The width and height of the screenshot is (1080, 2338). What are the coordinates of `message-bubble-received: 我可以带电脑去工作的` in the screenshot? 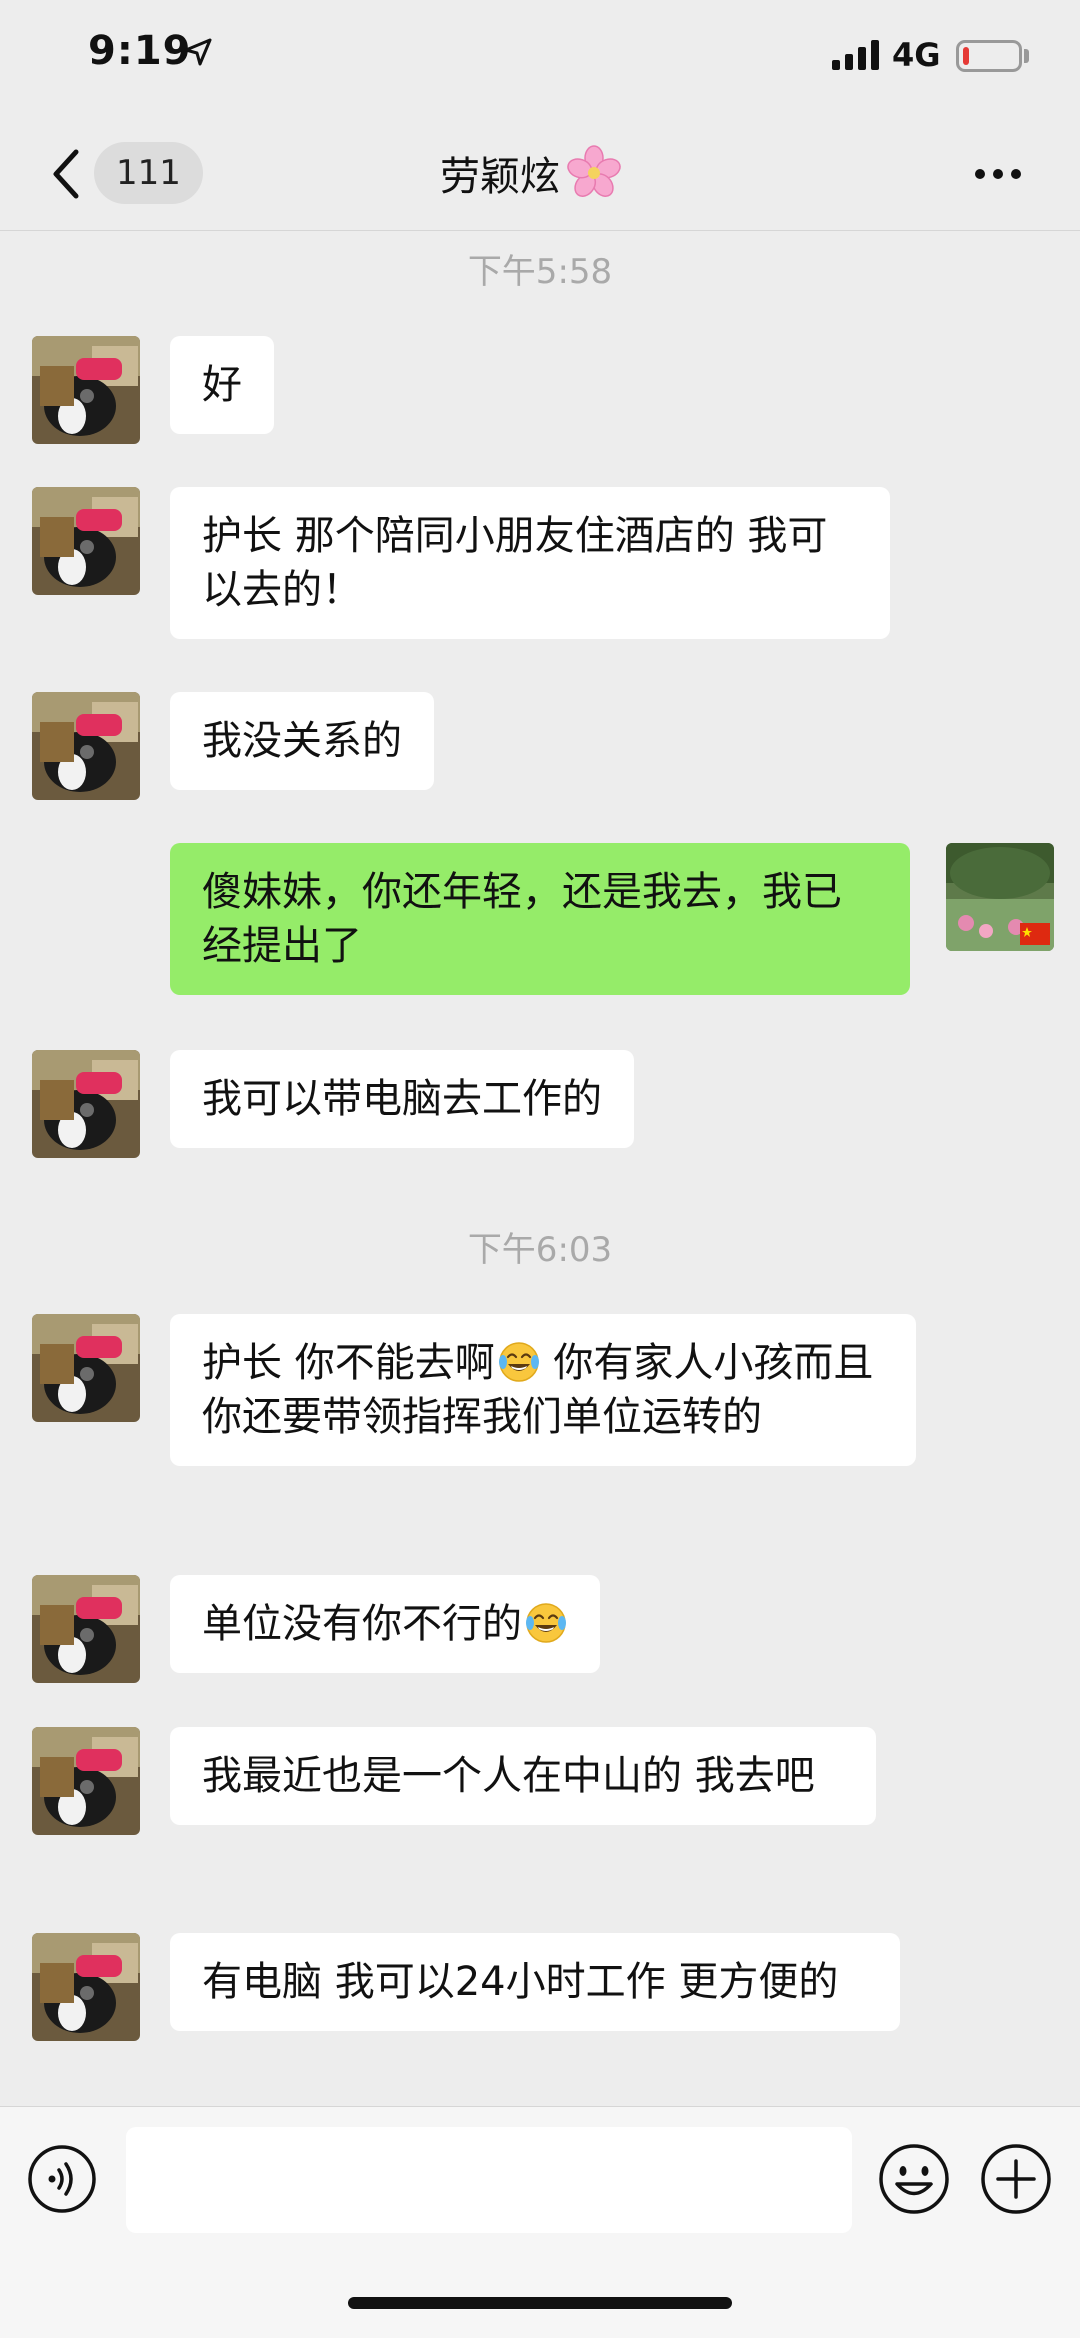 It's located at (402, 1099).